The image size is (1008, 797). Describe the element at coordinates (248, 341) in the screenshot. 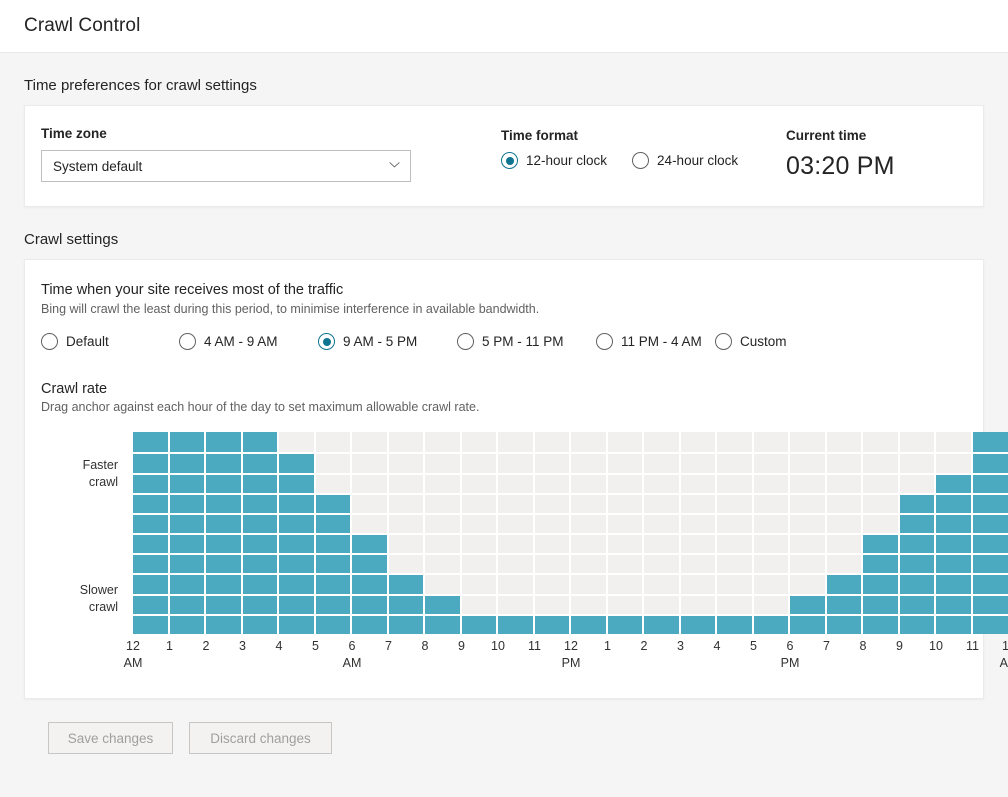

I see `radio-4am-9am: 4 AM - 9 AM` at that location.